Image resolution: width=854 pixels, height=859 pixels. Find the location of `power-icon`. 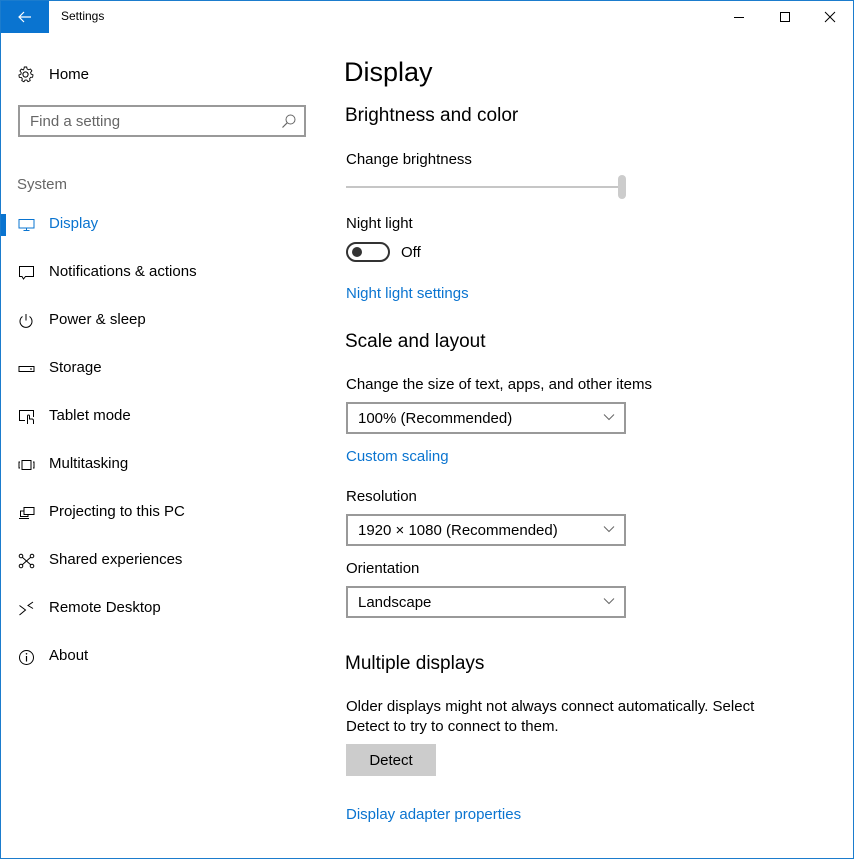

power-icon is located at coordinates (26, 321).